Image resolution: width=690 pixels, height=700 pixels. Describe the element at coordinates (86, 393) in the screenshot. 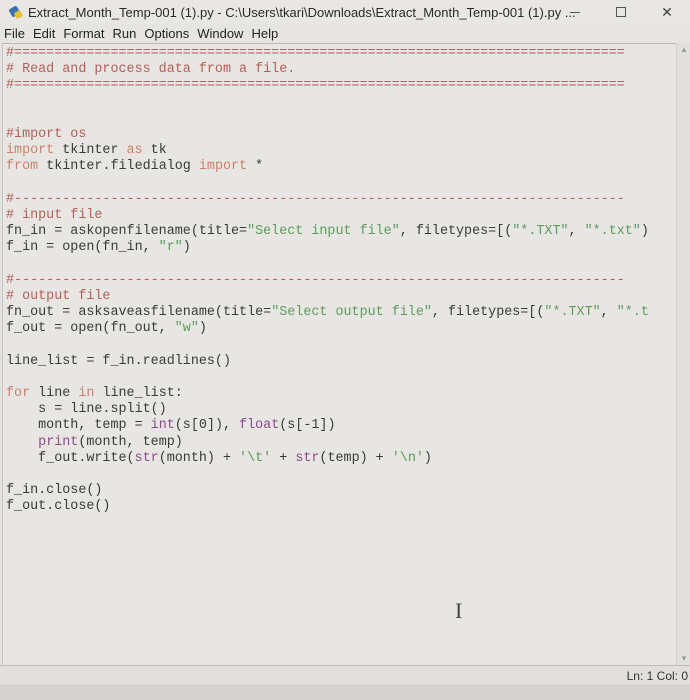

I see `code-token-kw: in` at that location.